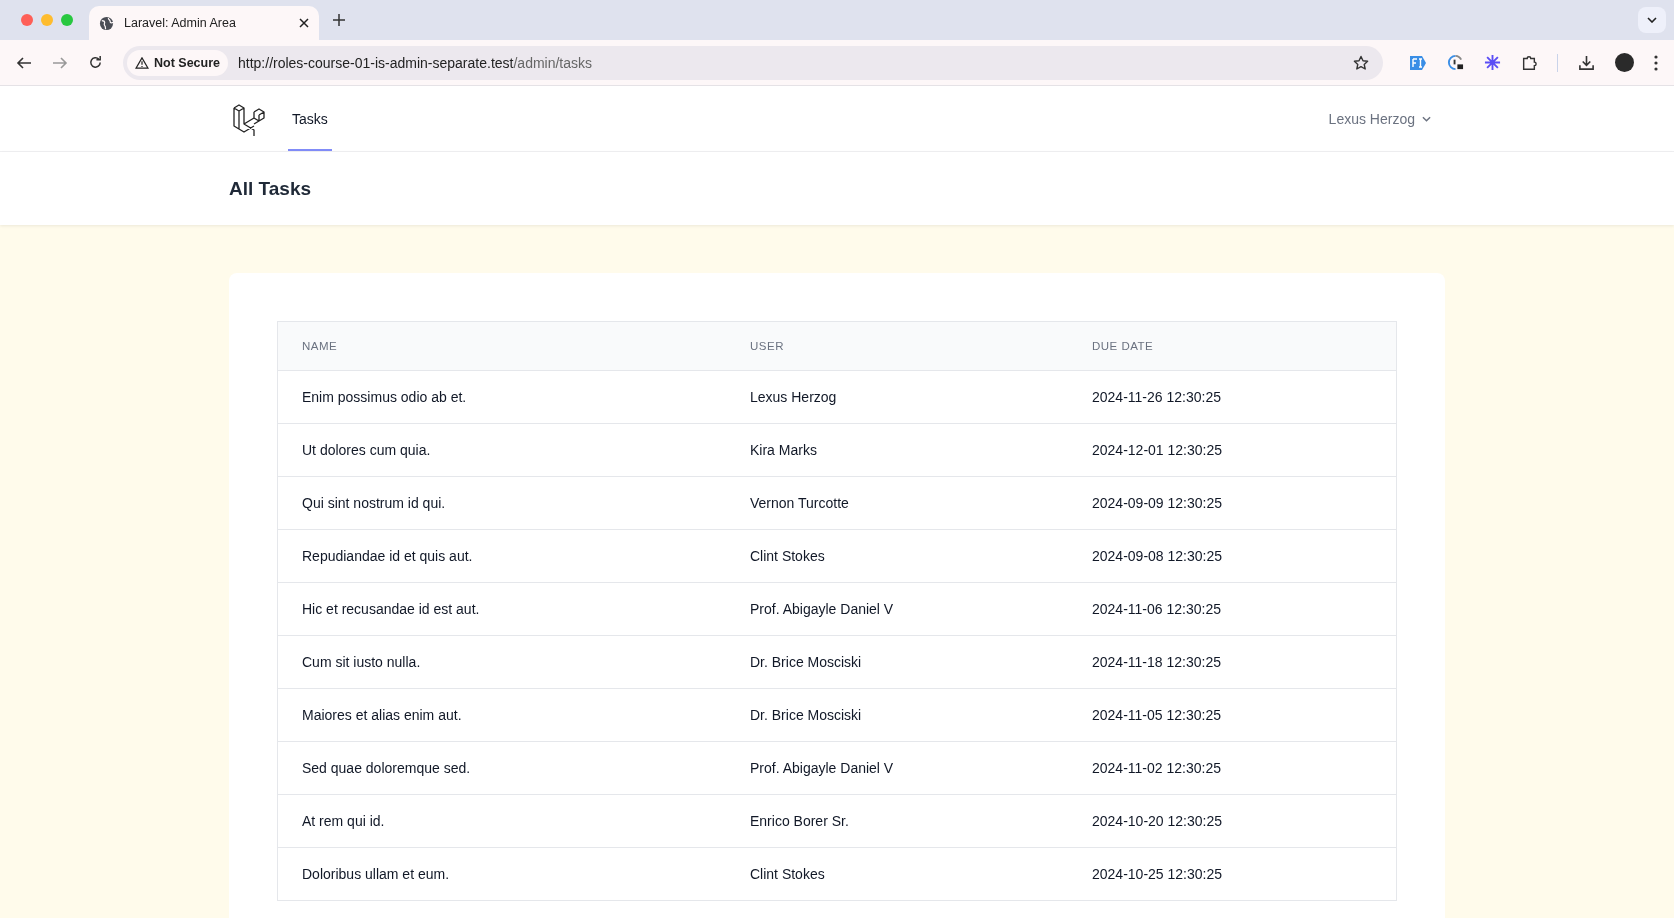 This screenshot has height=918, width=1674. What do you see at coordinates (501, 874) in the screenshot?
I see `table-cell: Doloribus ullam et eum.` at bounding box center [501, 874].